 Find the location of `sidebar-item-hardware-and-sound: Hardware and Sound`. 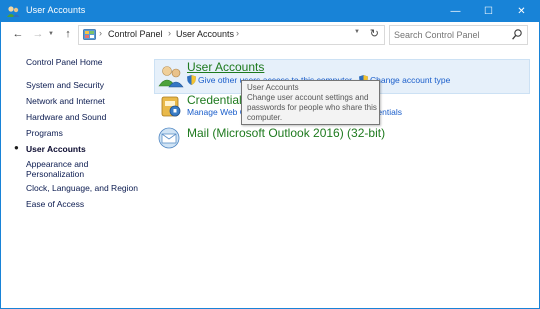

sidebar-item-hardware-and-sound: Hardware and Sound is located at coordinates (66, 117).